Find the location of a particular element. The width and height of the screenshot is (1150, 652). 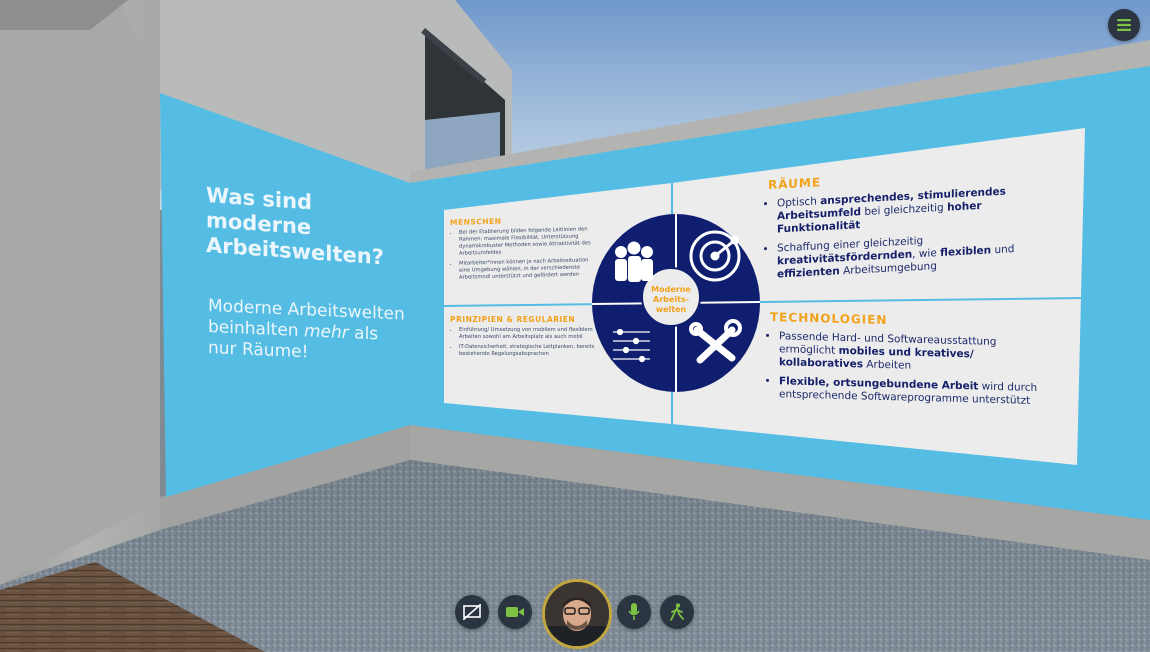

screen-share-button is located at coordinates (472, 612).